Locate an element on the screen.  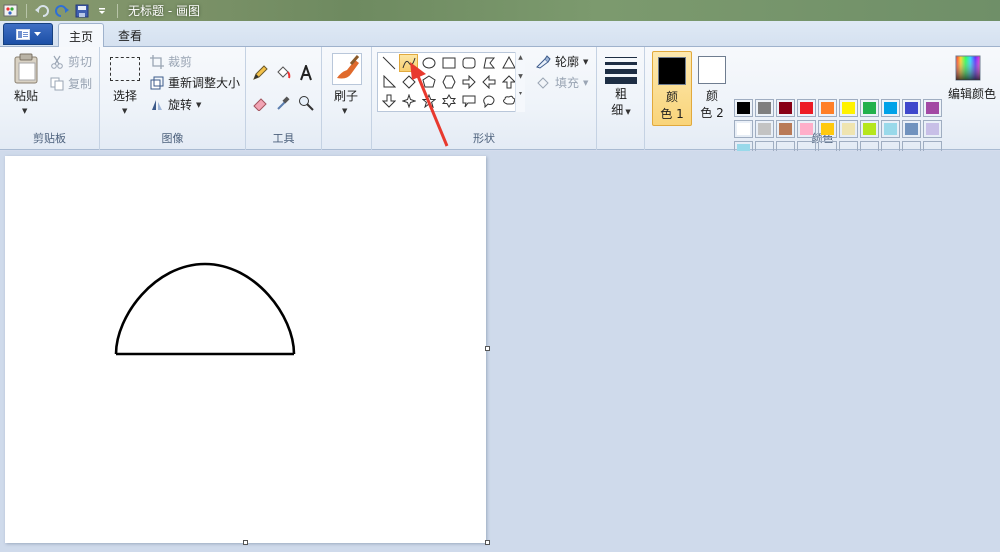
brushes-group: 刷子 ▼ is located at coordinates (347, 98).